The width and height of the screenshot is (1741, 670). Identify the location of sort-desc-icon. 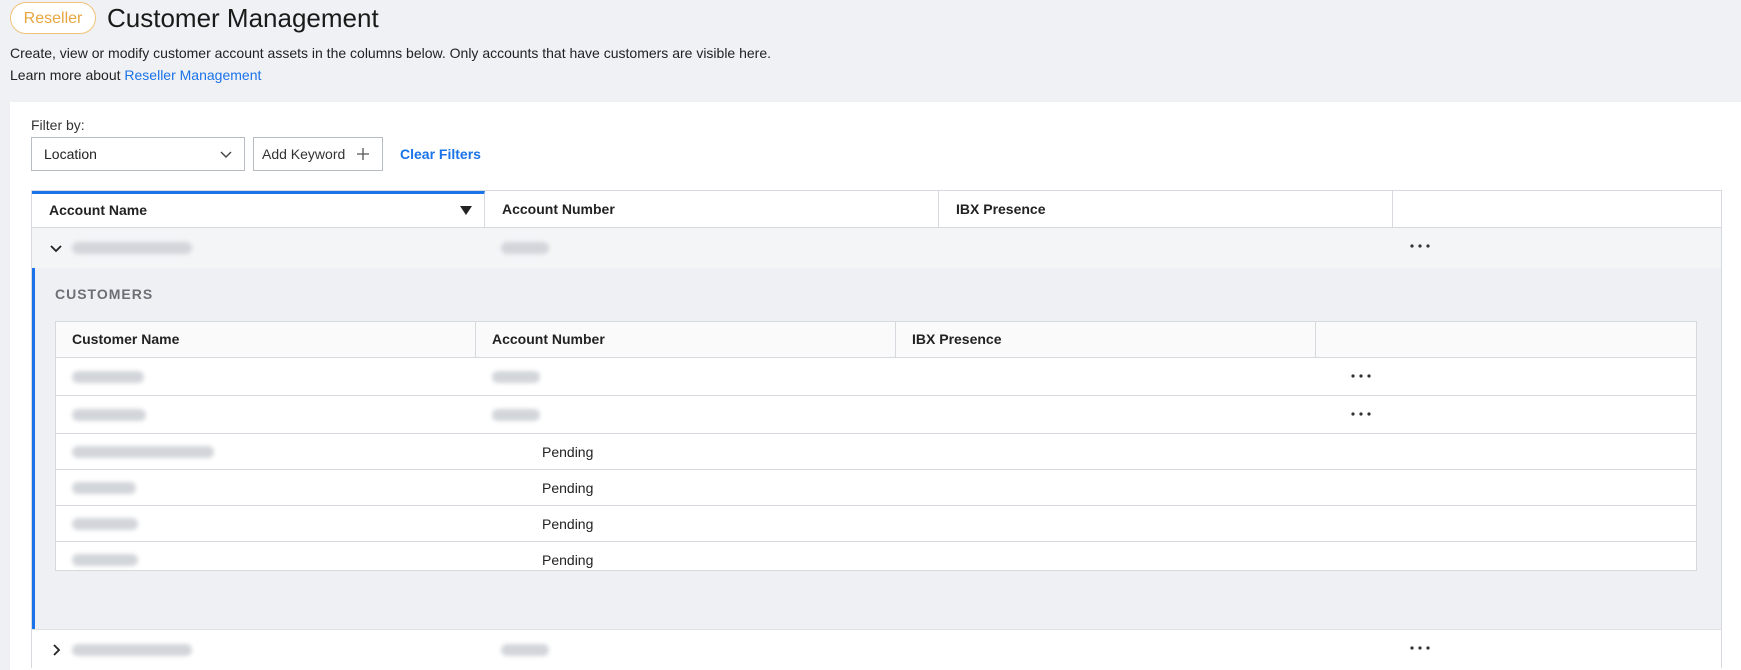
(466, 211).